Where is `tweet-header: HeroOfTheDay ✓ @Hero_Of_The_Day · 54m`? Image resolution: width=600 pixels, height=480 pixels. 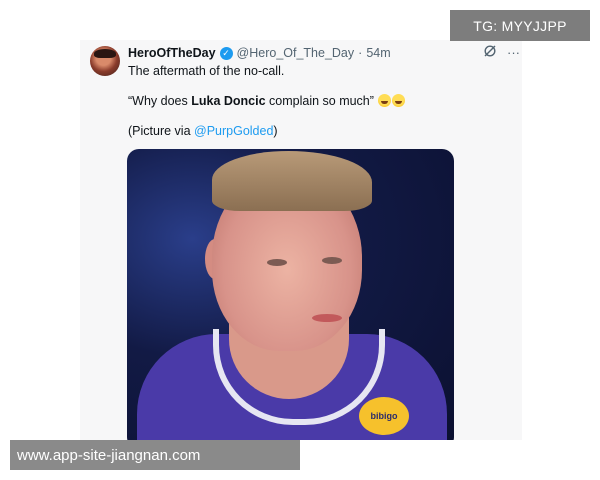
tweet-header: HeroOfTheDay ✓ @Hero_Of_The_Day · 54m is located at coordinates (259, 53).